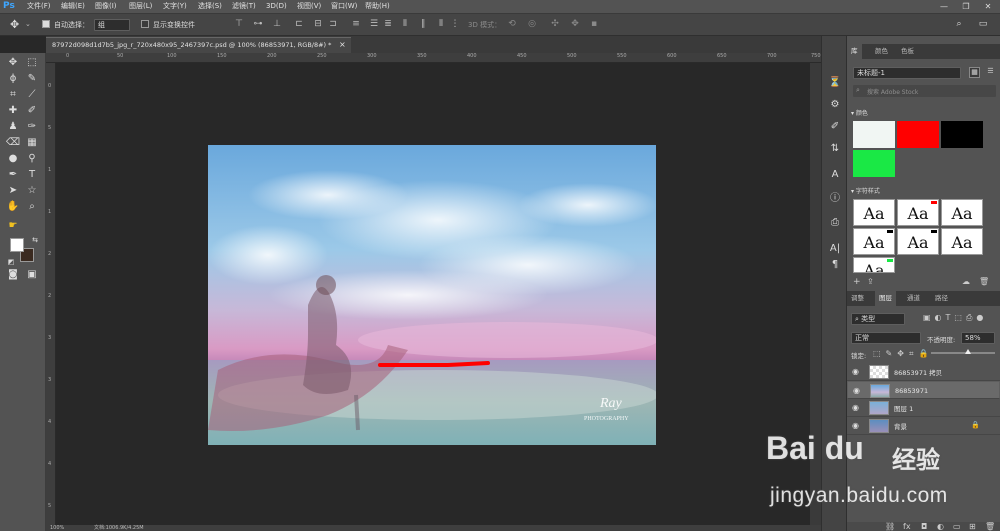  Describe the element at coordinates (924, 91) in the screenshot. I see `stock-search-field: ⌕ 搜索 Adobe Stock` at that location.